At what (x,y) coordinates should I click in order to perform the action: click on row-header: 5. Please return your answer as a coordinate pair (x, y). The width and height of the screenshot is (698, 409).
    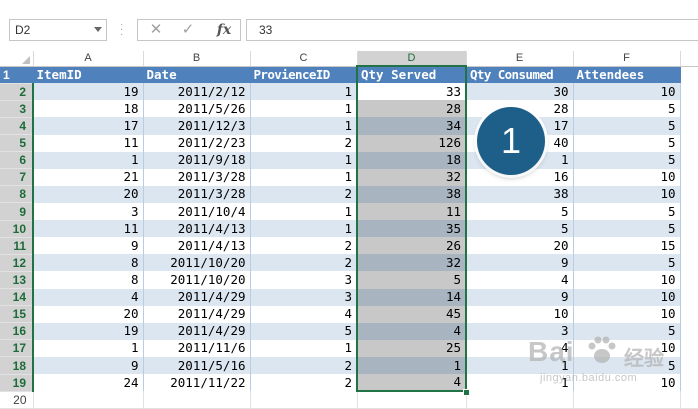
    Looking at the image, I should click on (17, 143).